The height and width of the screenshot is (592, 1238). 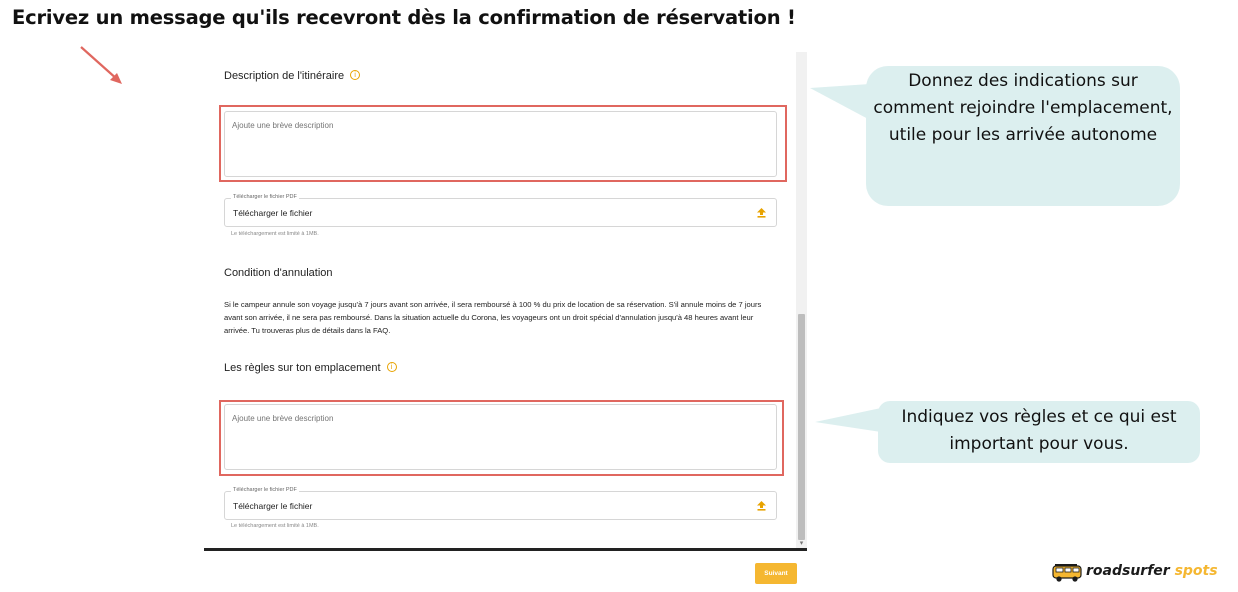 What do you see at coordinates (1196, 571) in the screenshot?
I see `logo-suffix: spots` at bounding box center [1196, 571].